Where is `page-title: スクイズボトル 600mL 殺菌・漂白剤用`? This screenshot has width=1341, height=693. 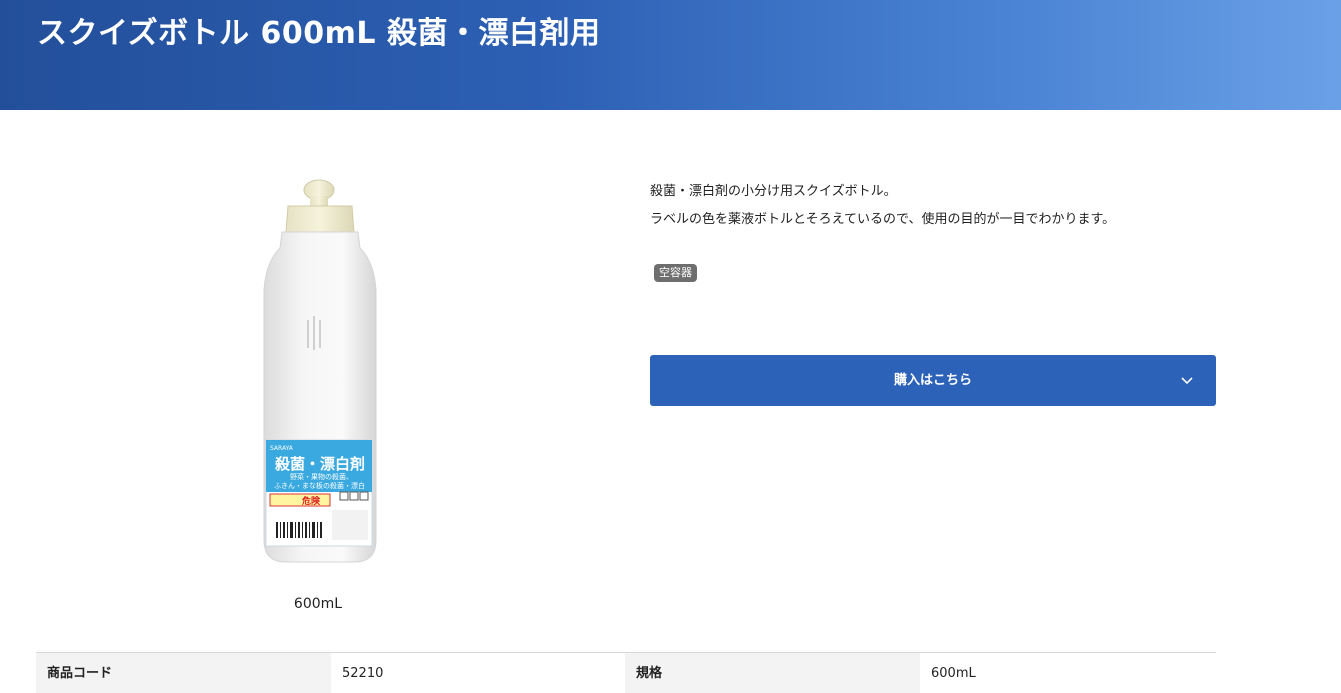 page-title: スクイズボトル 600mL 殺菌・漂白剤用 is located at coordinates (319, 33).